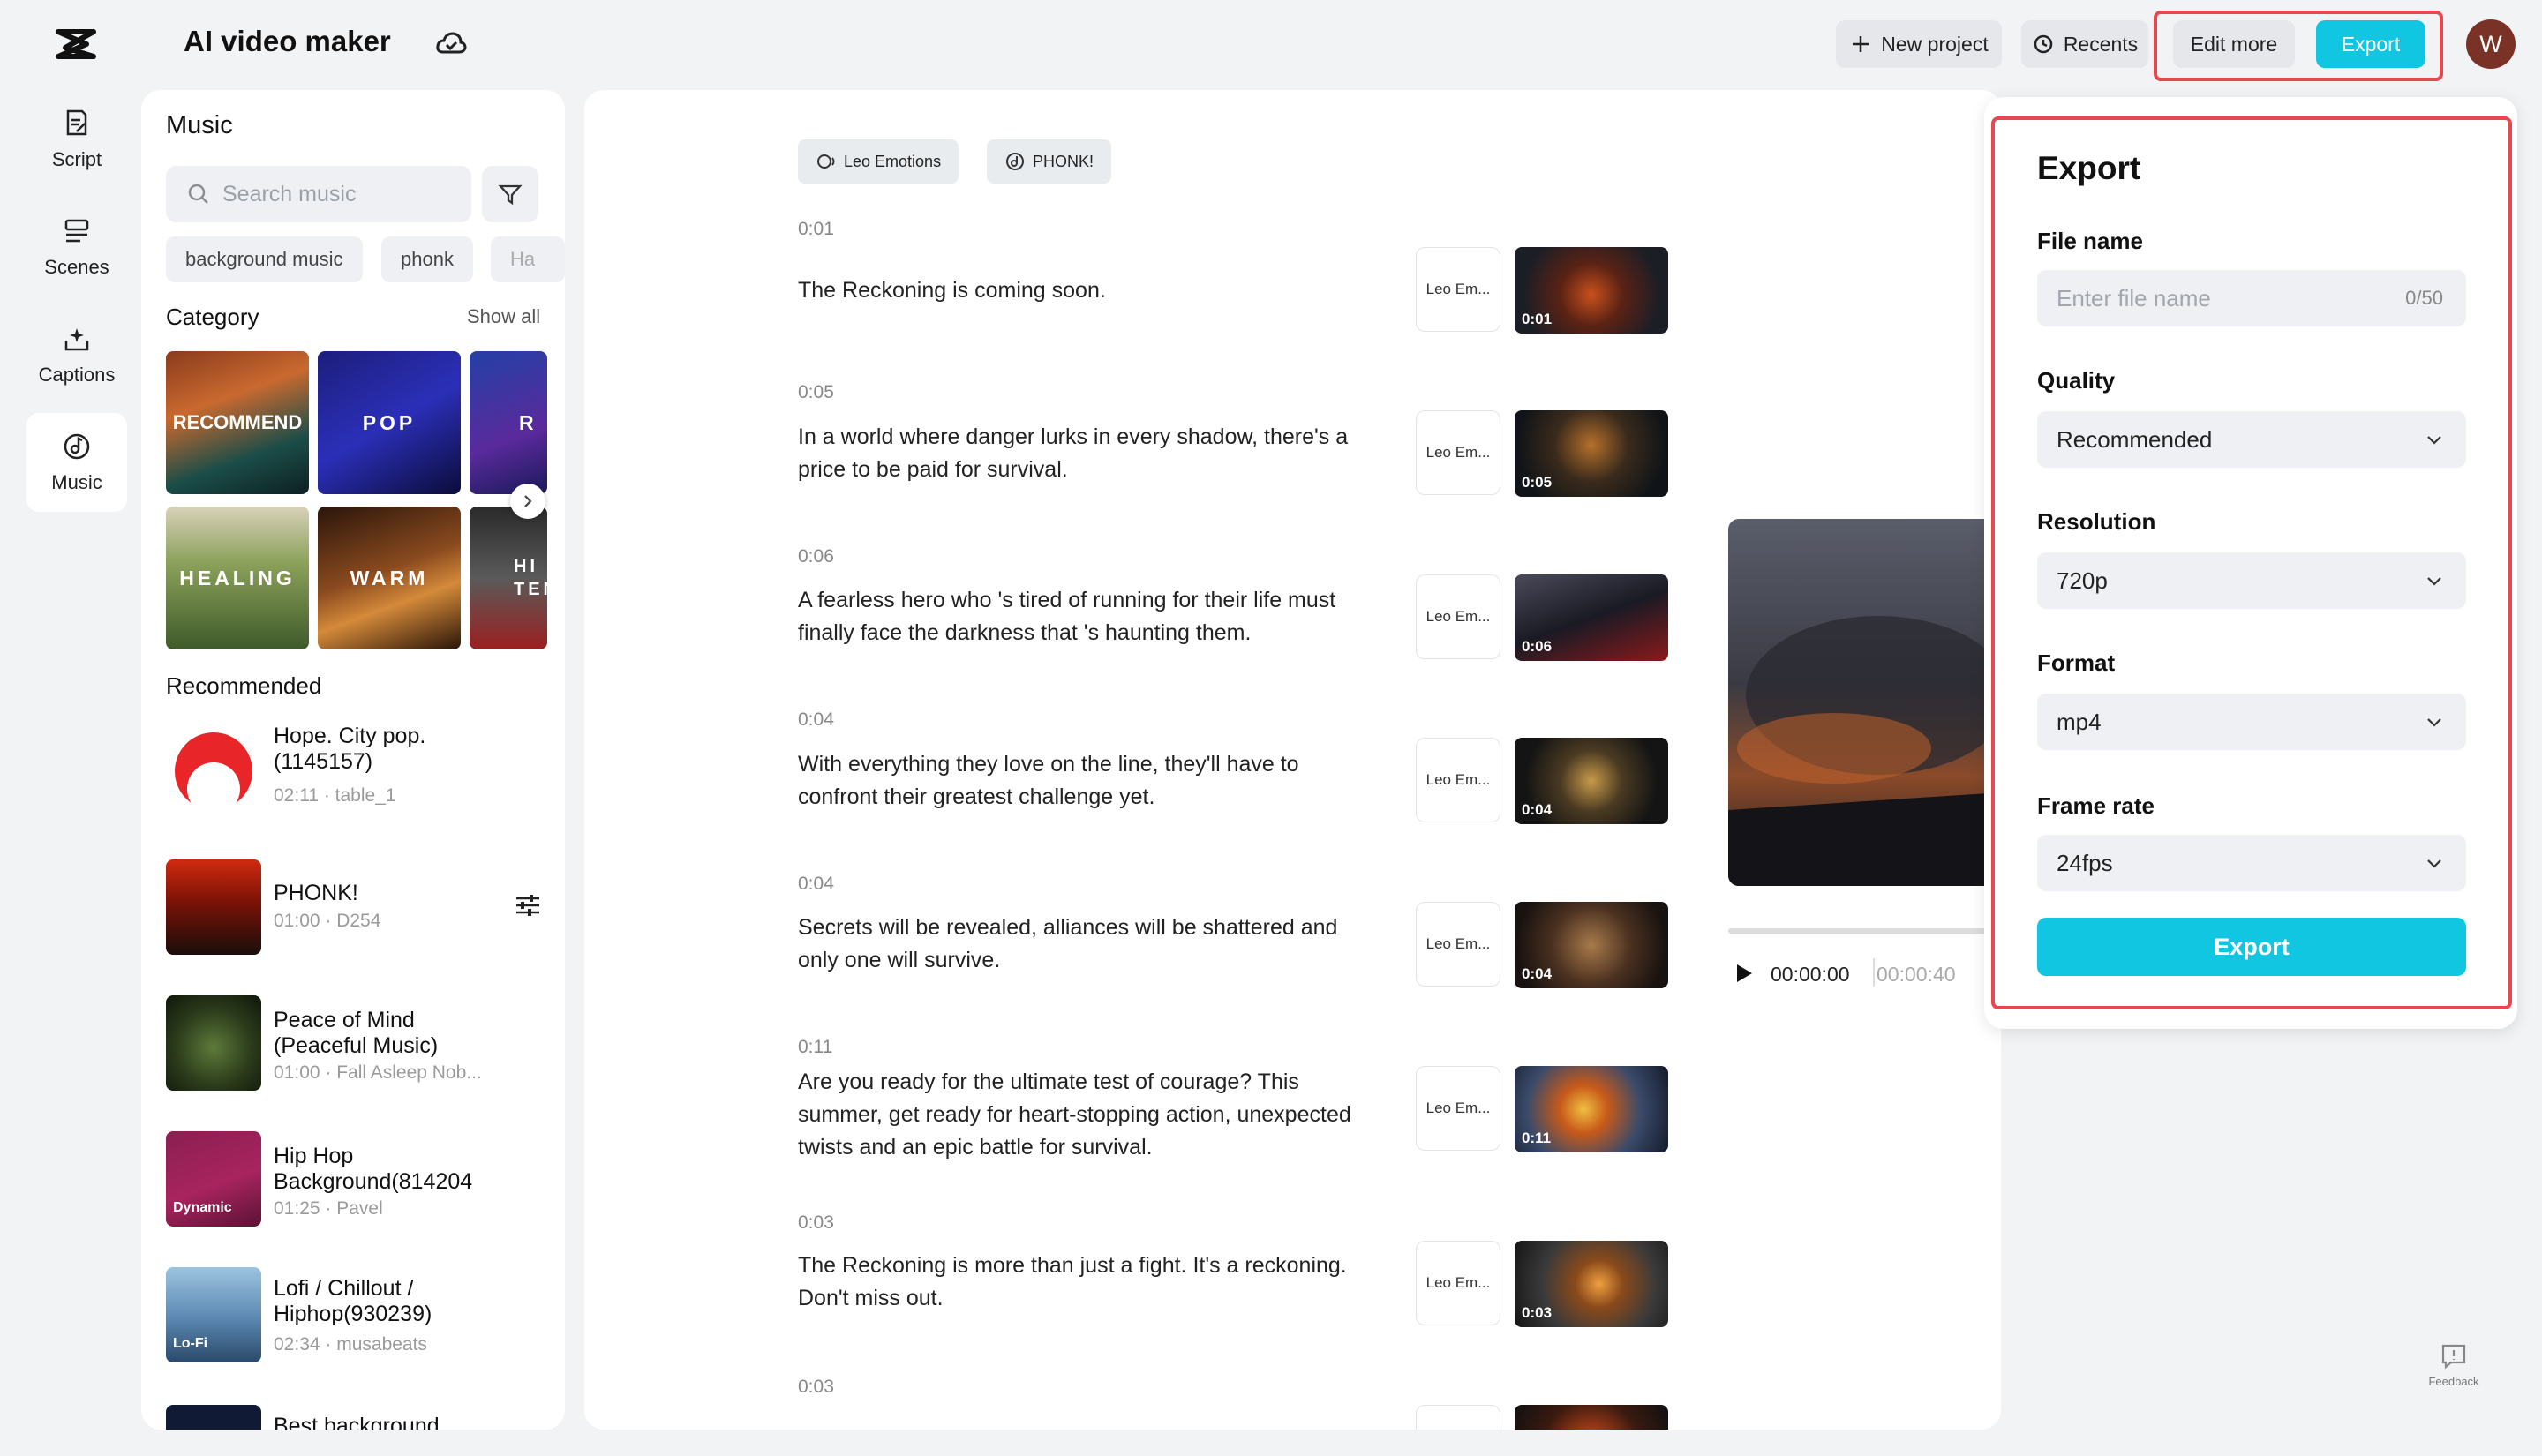  What do you see at coordinates (816, 392) in the screenshot?
I see `scene-time: 0:05` at bounding box center [816, 392].